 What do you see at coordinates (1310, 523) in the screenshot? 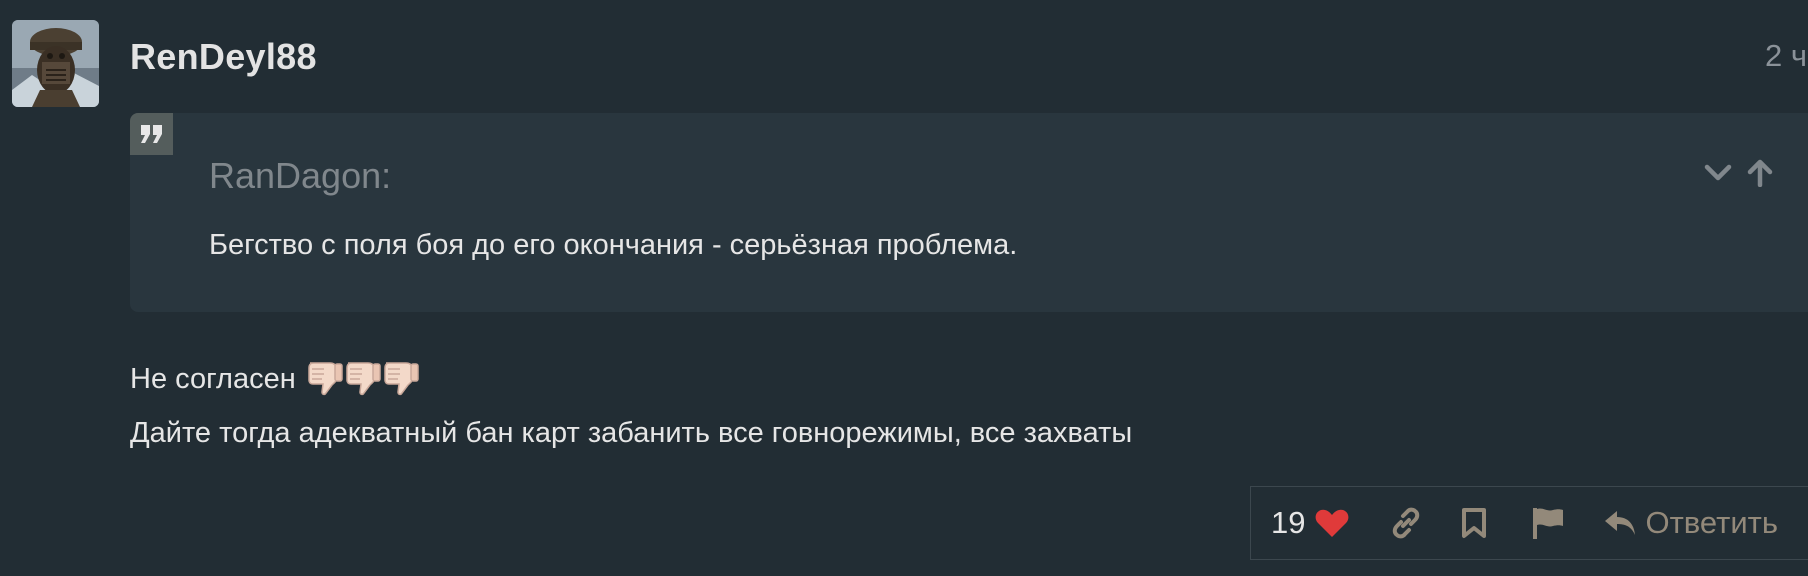
I see `like-button: 19` at bounding box center [1310, 523].